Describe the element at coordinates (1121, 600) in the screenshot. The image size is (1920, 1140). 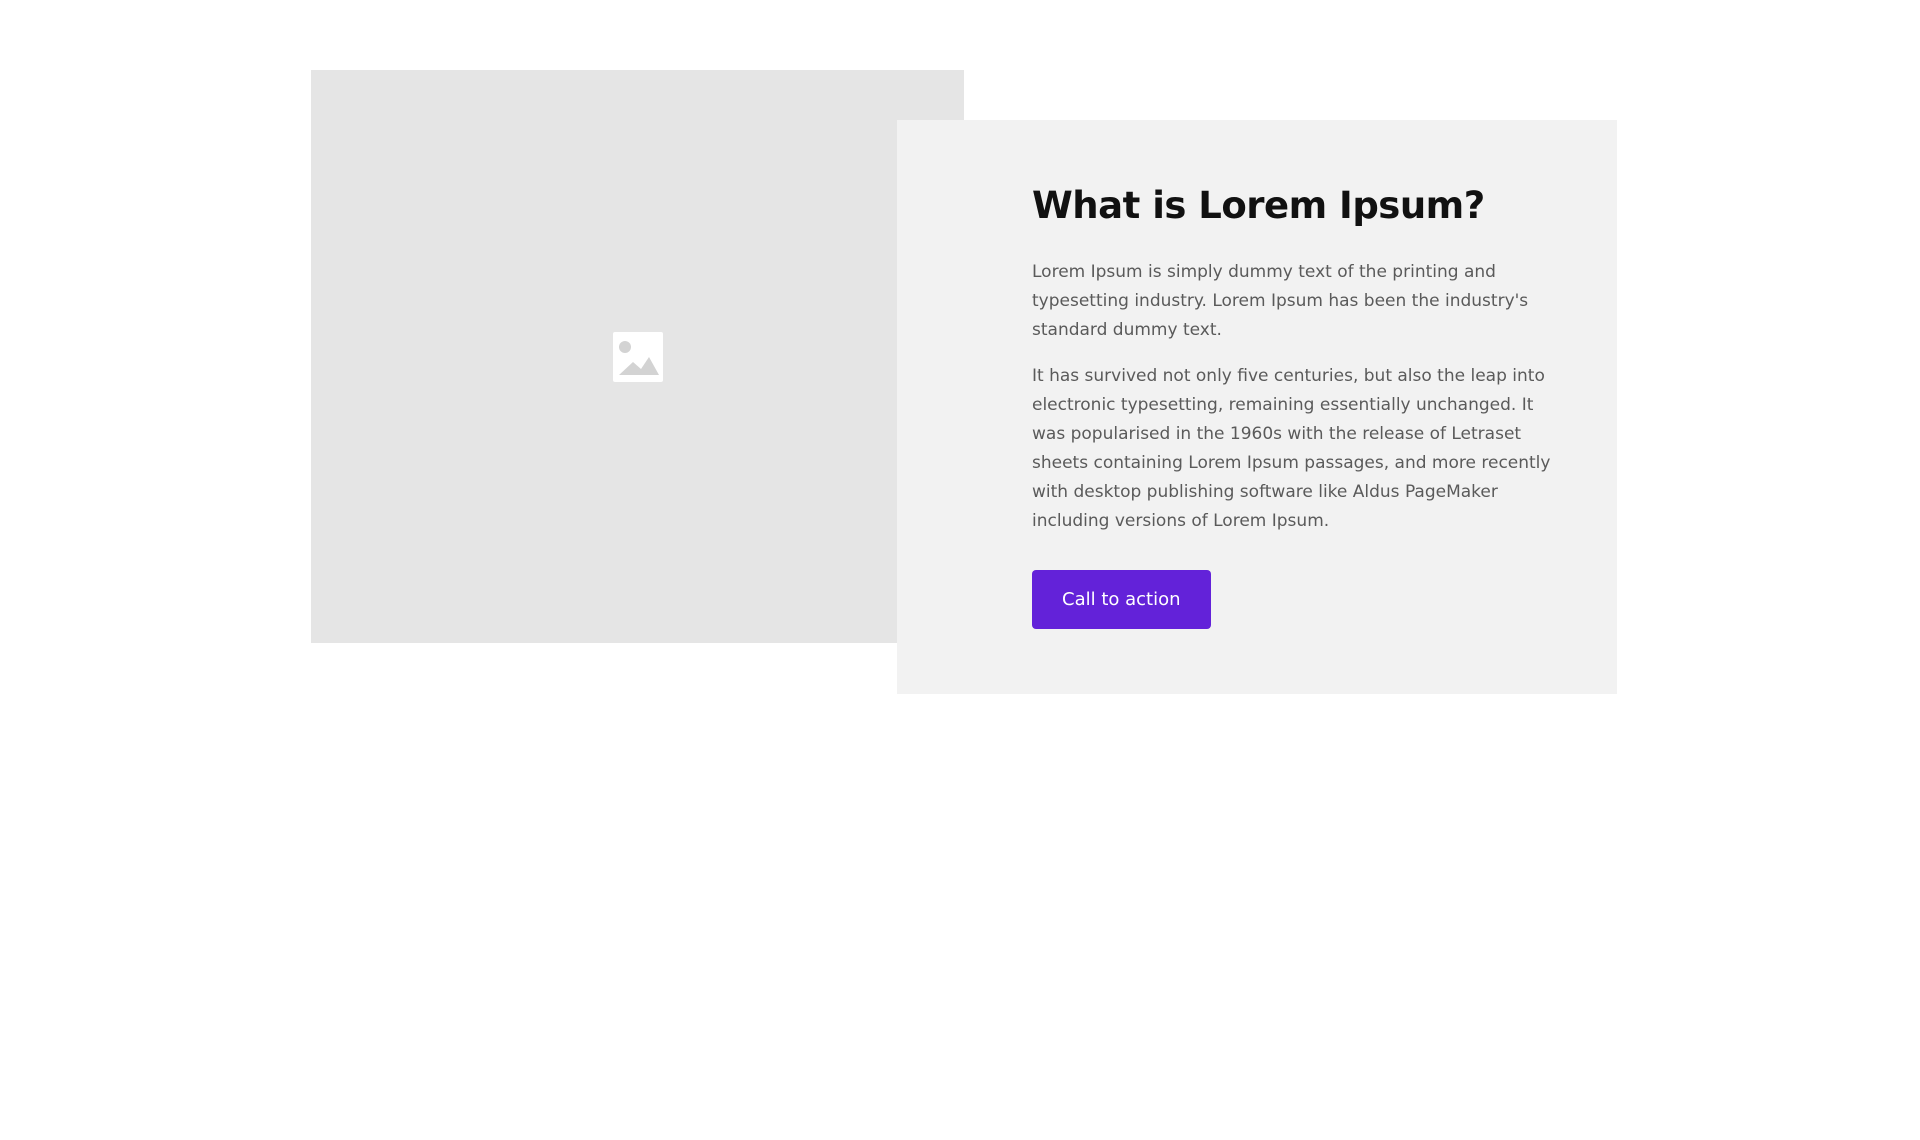
I see `call-to-action-button: Call to action` at that location.